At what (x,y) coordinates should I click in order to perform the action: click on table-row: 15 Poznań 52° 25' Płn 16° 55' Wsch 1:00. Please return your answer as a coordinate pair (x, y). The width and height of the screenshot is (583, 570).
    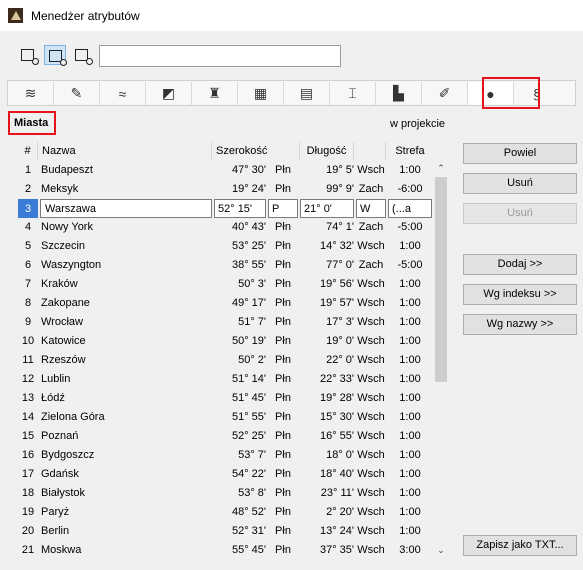
    Looking at the image, I should click on (225, 436).